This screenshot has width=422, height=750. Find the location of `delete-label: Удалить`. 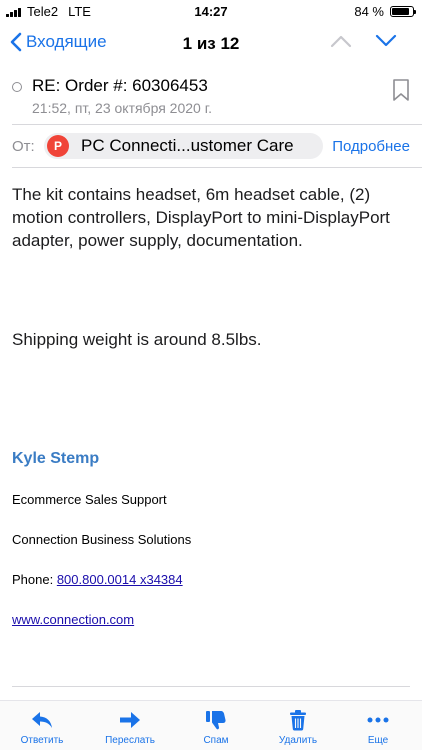

delete-label: Удалить is located at coordinates (298, 740).